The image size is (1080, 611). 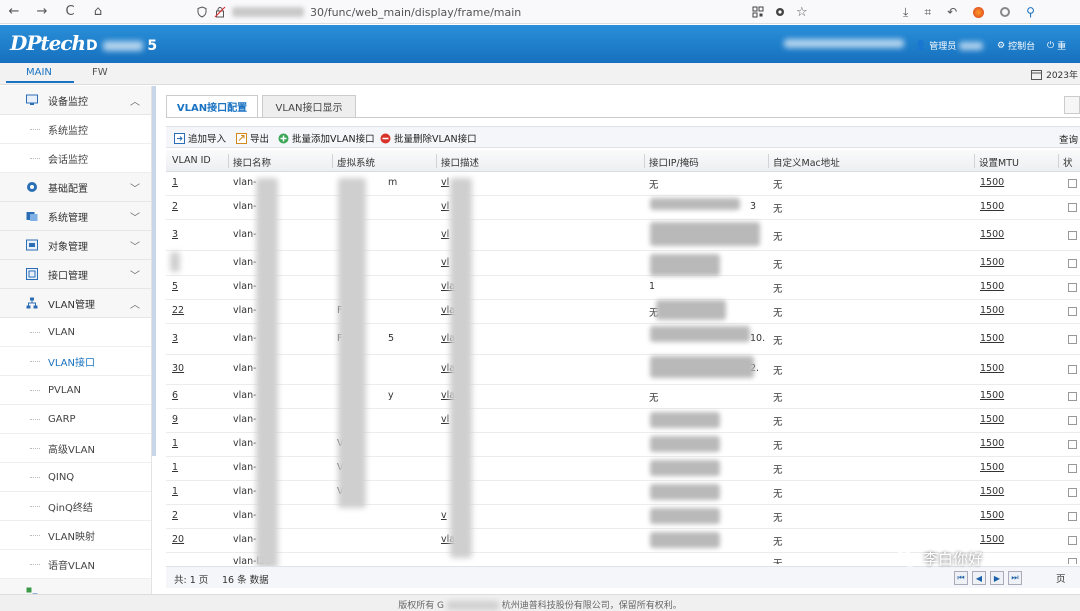 What do you see at coordinates (780, 12) in the screenshot?
I see `extension-gear-icon` at bounding box center [780, 12].